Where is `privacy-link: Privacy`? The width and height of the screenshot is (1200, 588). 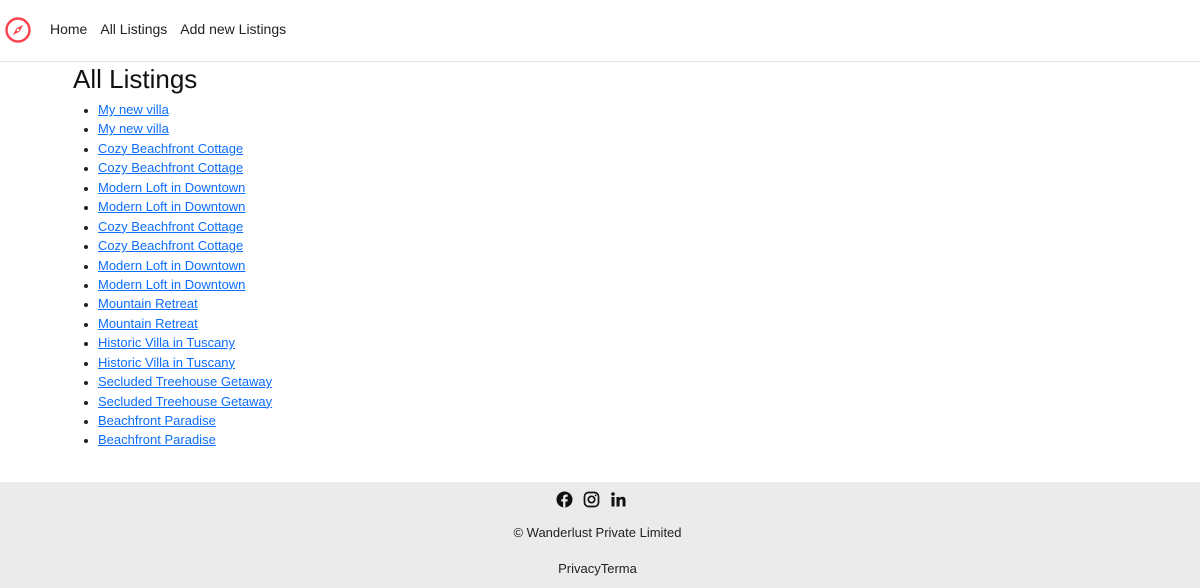 privacy-link: Privacy is located at coordinates (579, 568).